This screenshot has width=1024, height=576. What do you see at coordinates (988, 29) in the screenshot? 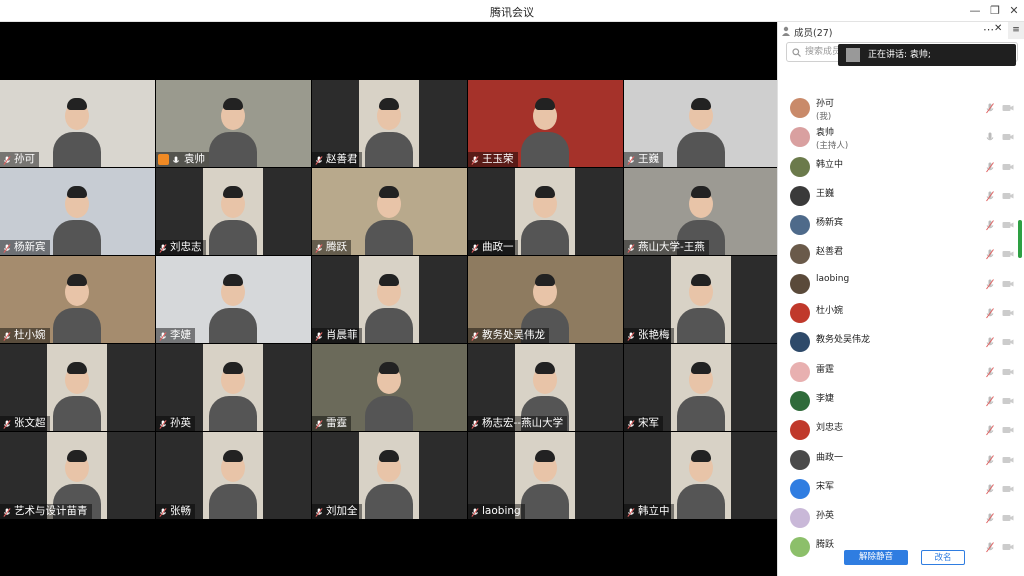
I see `more-icon: ⋯` at bounding box center [988, 29].